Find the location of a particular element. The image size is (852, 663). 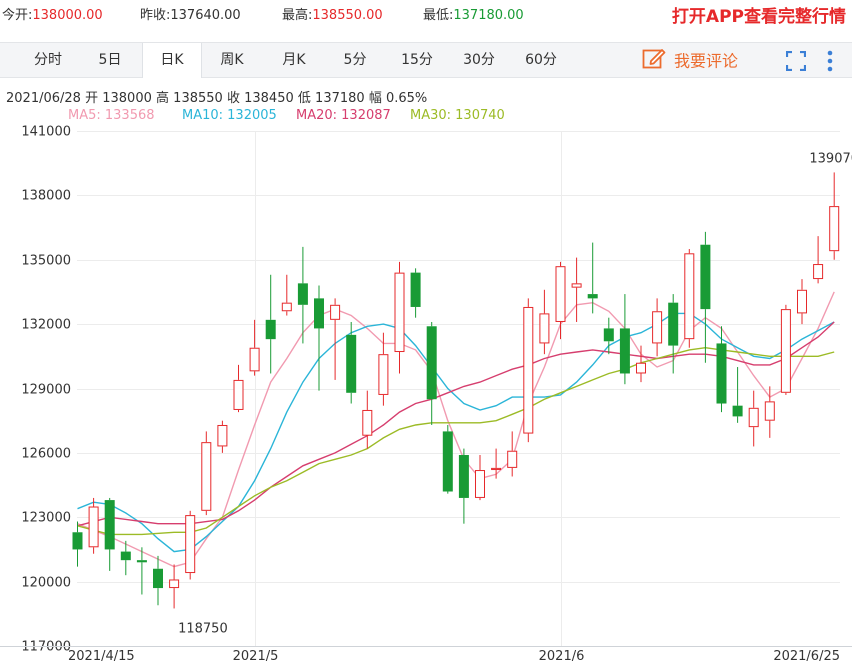

extreme-value-label: 139070 is located at coordinates (830, 158).